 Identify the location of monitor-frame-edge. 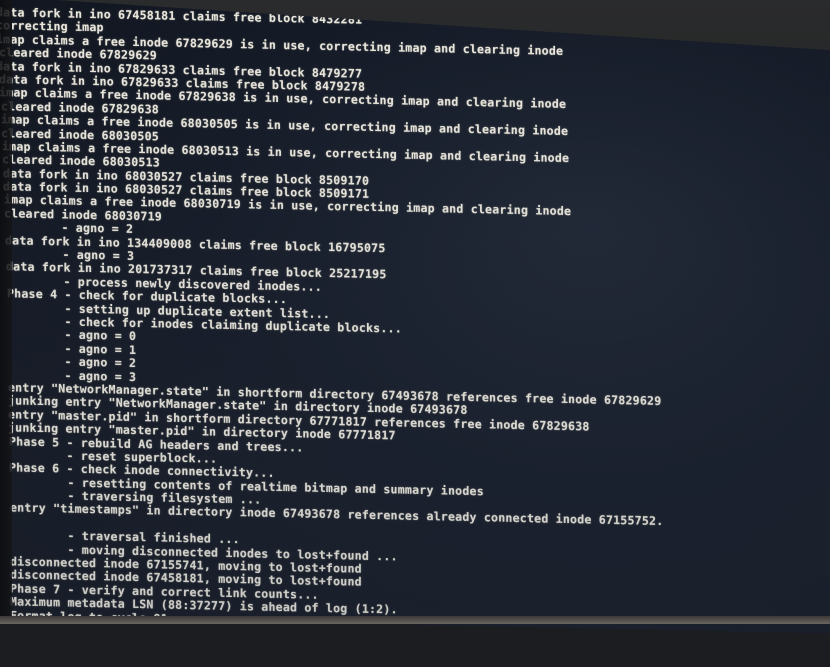
(6, 312).